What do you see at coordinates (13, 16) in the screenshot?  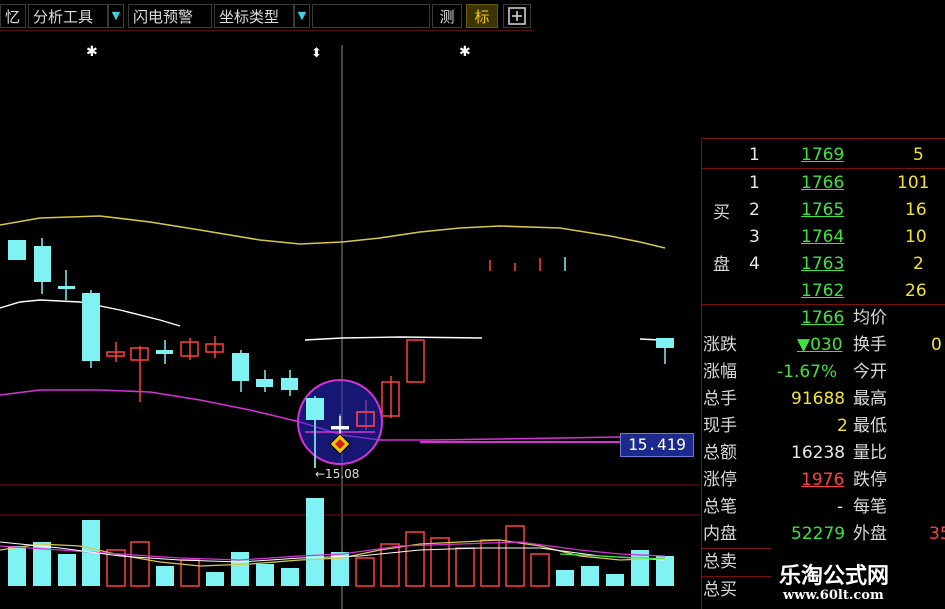 I see `memory-button: 忆` at bounding box center [13, 16].